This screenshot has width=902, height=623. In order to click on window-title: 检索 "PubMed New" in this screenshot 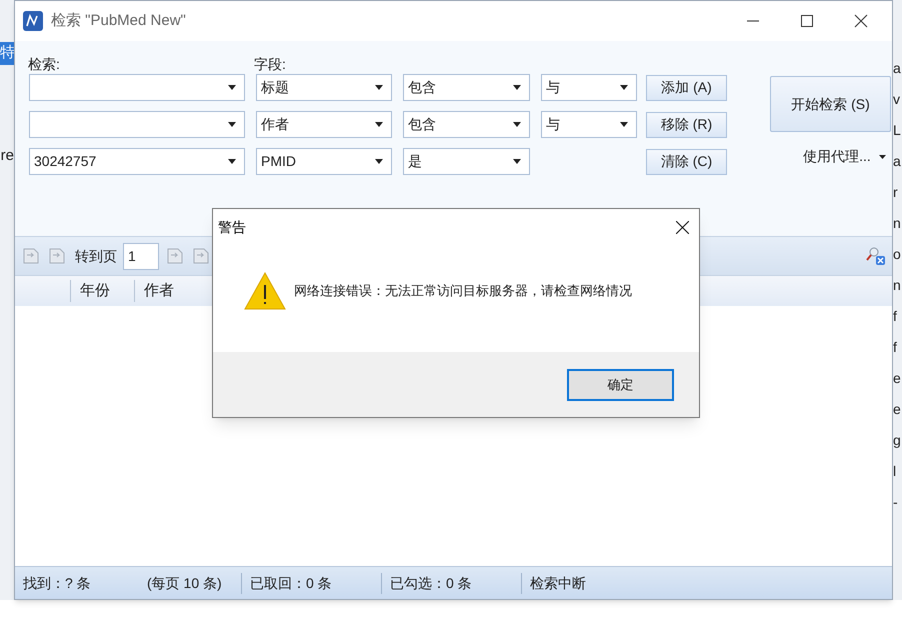, I will do `click(118, 20)`.